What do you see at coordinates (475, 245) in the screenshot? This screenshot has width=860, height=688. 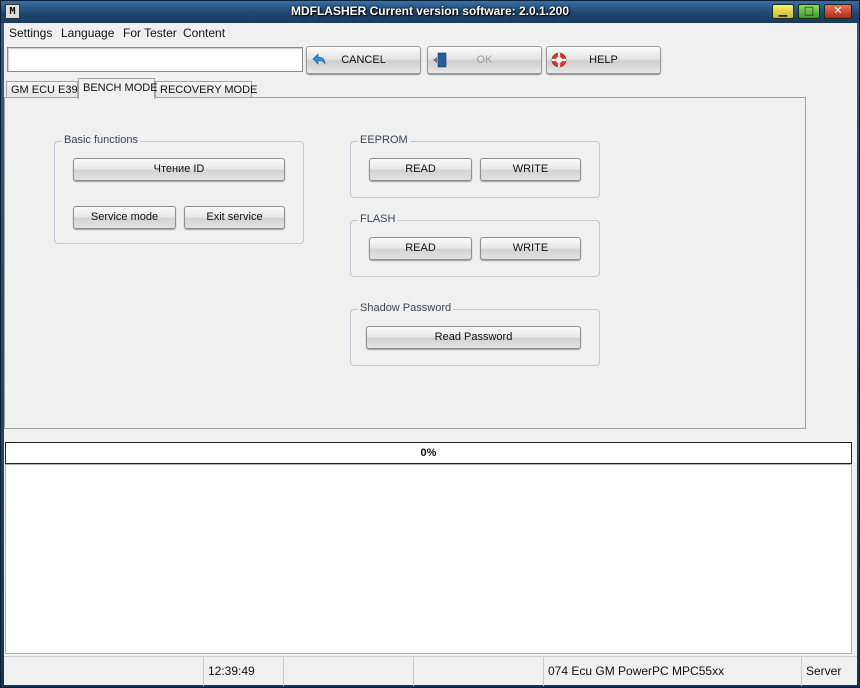 I see `flash-group: FLASH READ WRITE` at bounding box center [475, 245].